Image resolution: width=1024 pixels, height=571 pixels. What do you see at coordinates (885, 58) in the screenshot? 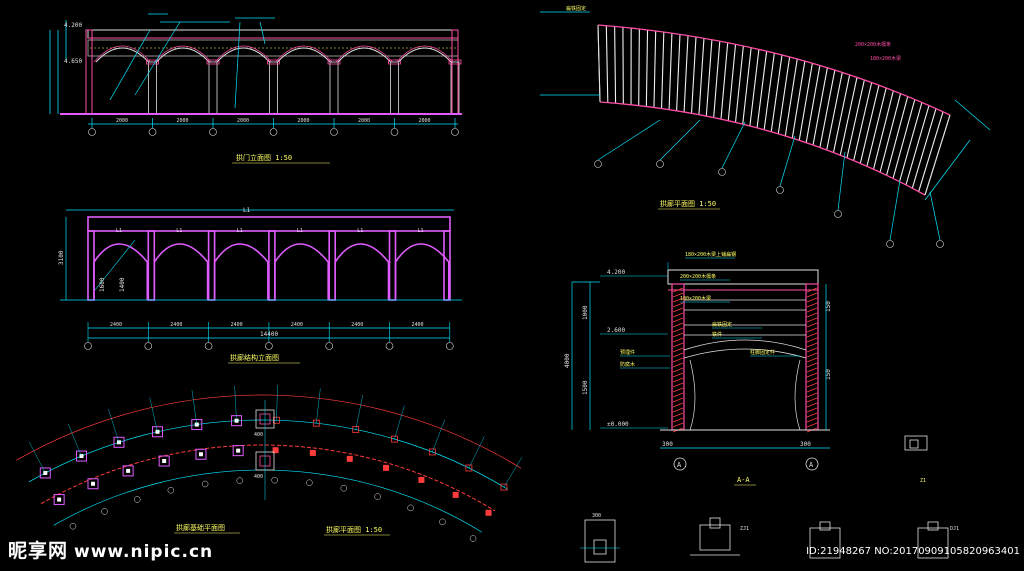
I see `plan-note-2: 180×200木梁` at bounding box center [885, 58].